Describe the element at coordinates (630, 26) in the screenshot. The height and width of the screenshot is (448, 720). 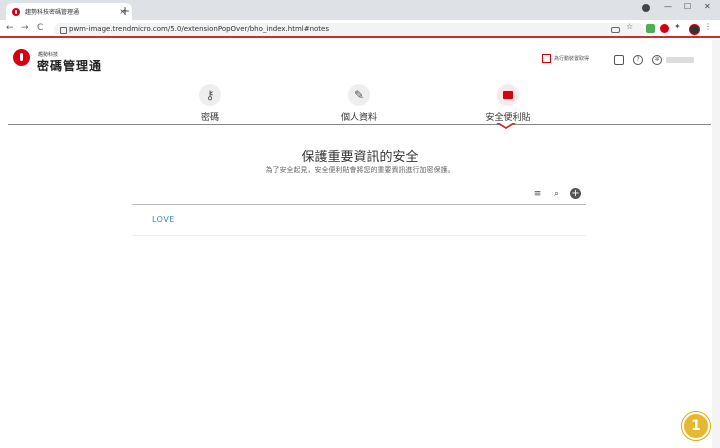
I see `star-icon: ☆` at that location.